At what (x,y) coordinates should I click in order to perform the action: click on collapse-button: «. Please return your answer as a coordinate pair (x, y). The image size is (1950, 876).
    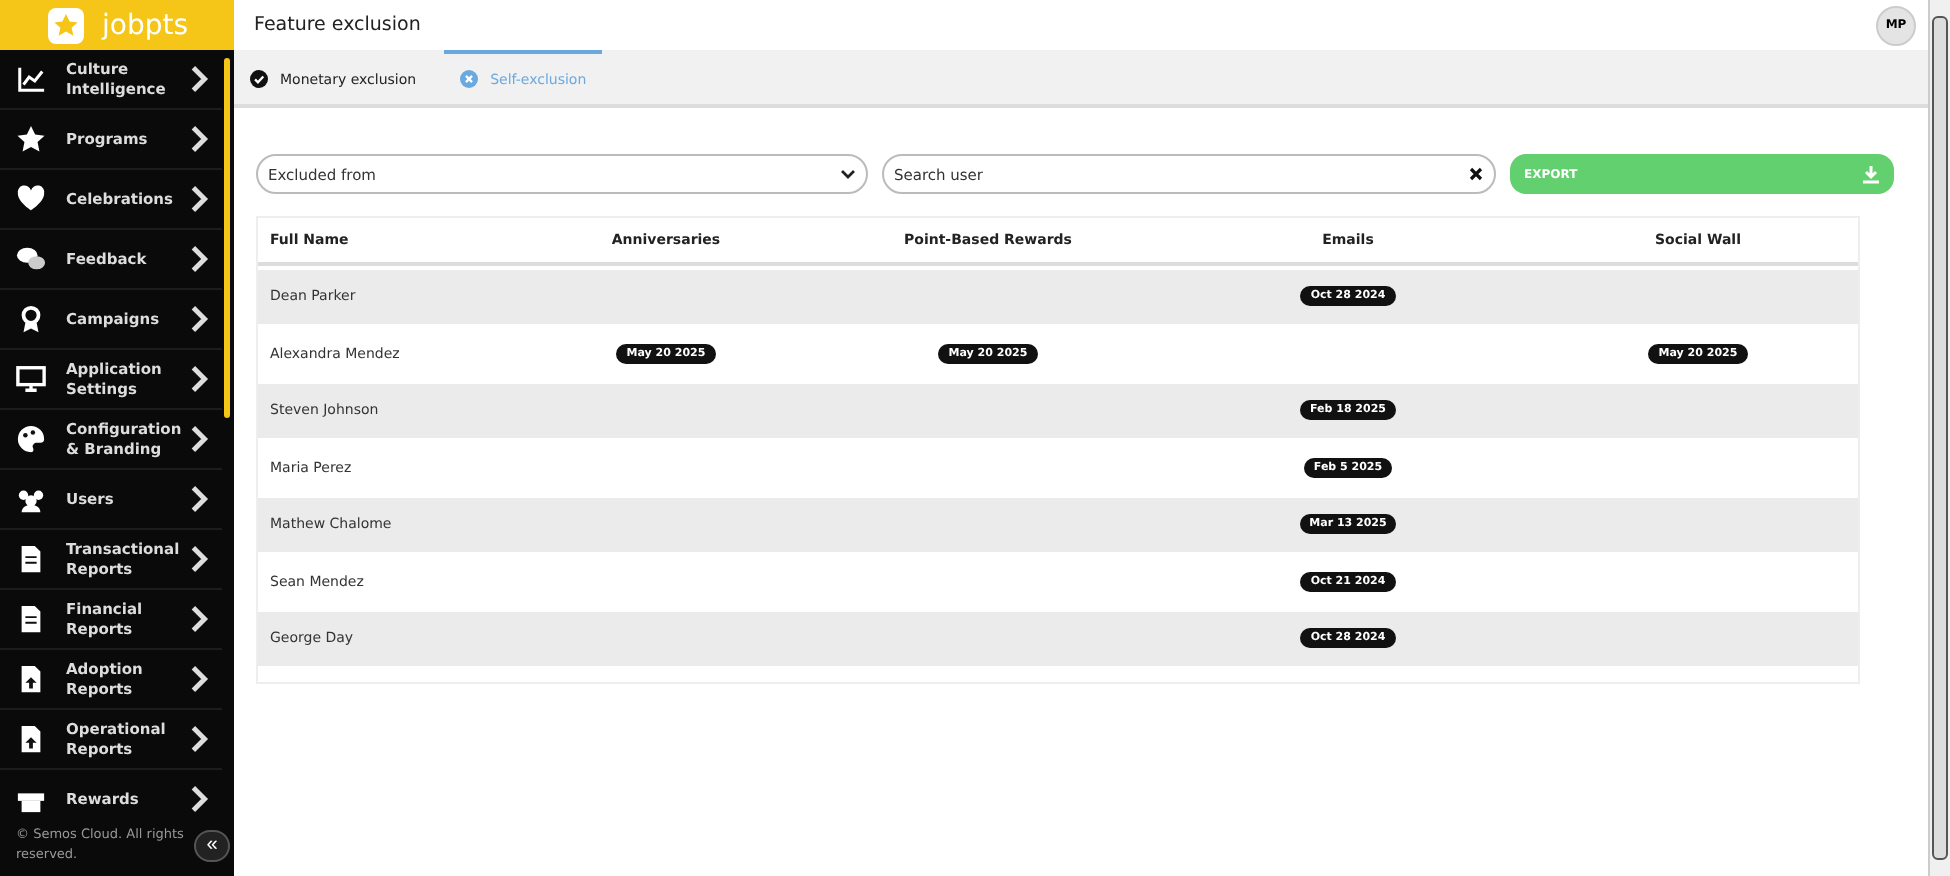
    Looking at the image, I should click on (212, 846).